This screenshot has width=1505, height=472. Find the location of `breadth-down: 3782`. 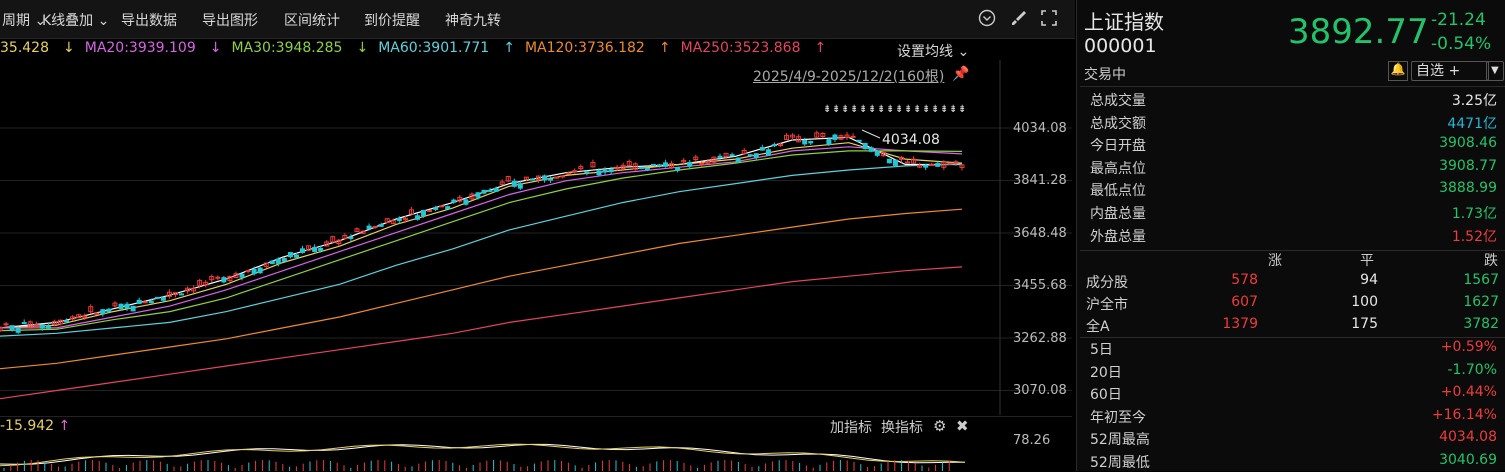

breadth-down: 3782 is located at coordinates (1481, 324).